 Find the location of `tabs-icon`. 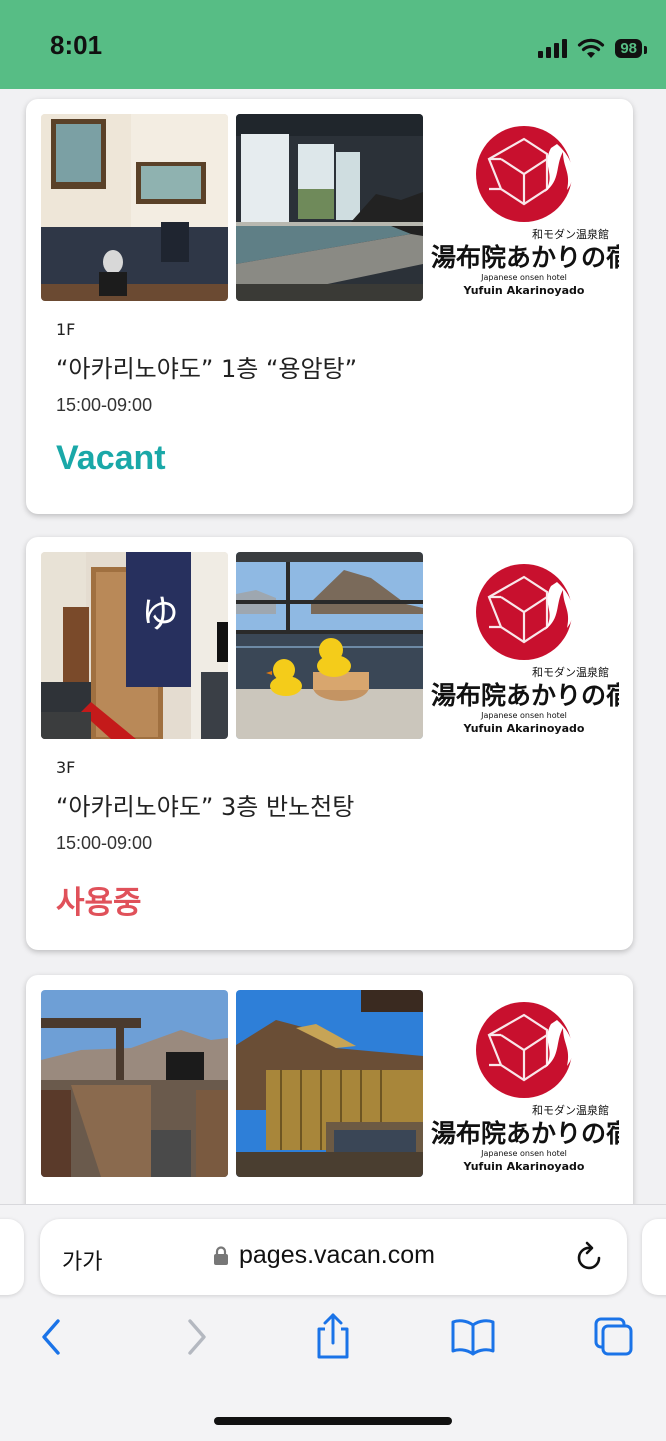

tabs-icon is located at coordinates (613, 1337).